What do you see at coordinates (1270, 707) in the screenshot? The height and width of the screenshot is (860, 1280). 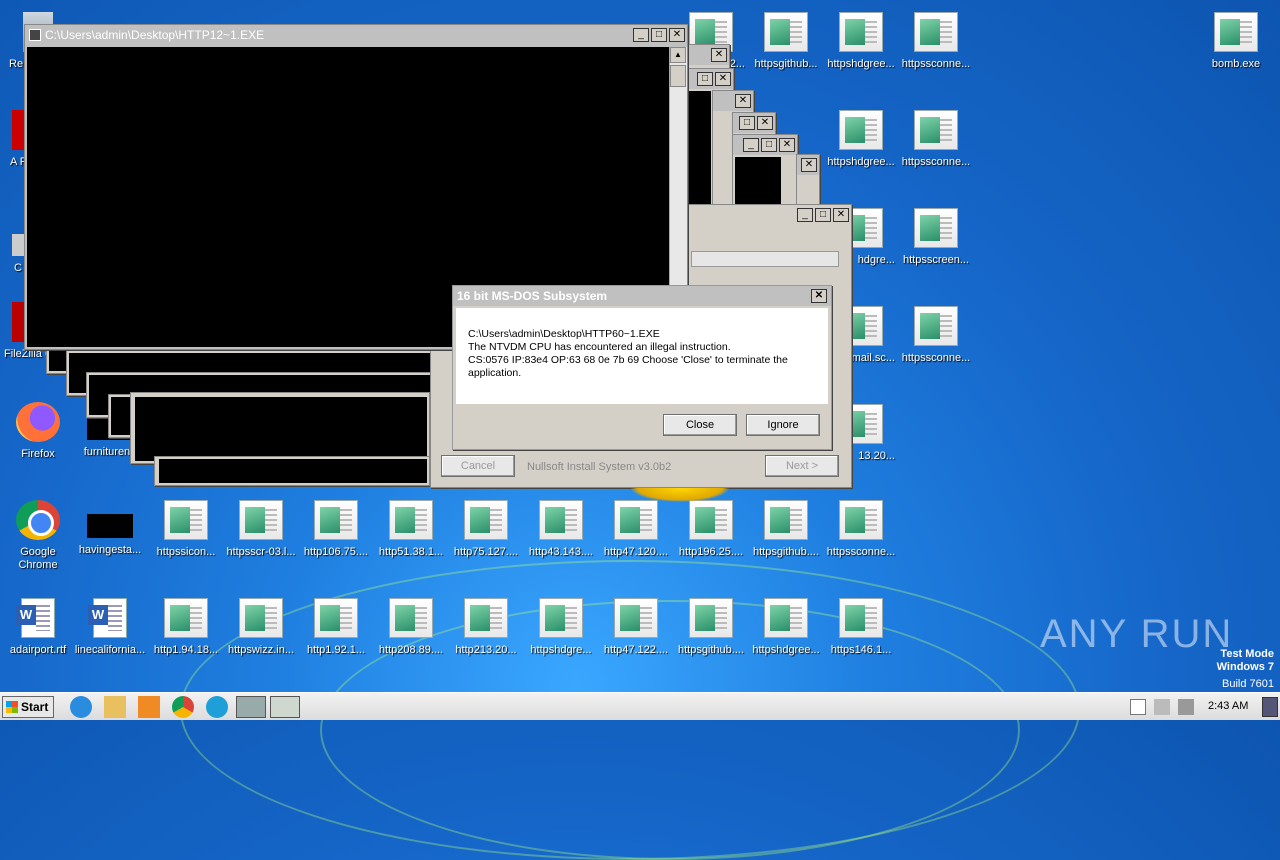 I see `show-desktop-button` at bounding box center [1270, 707].